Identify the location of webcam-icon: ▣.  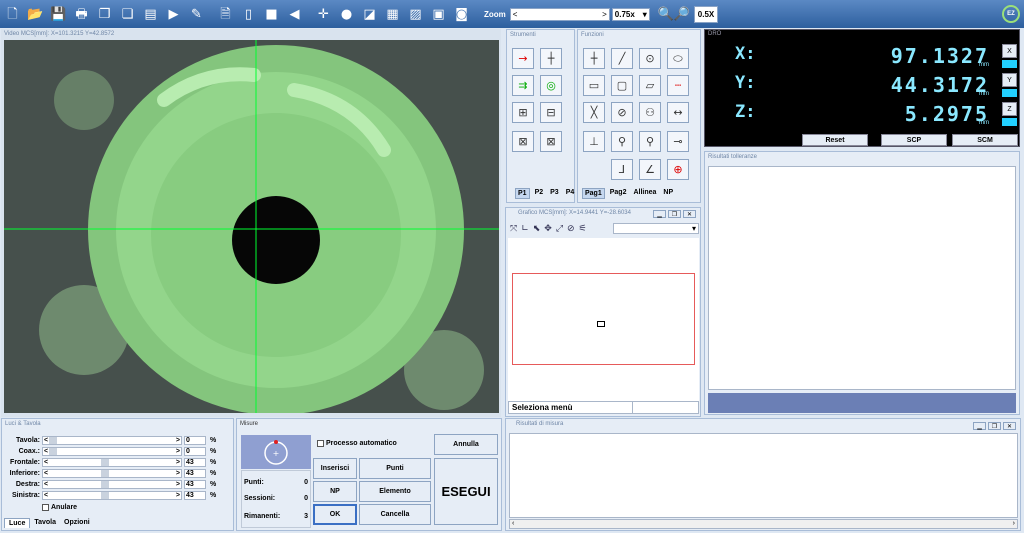
(438, 14).